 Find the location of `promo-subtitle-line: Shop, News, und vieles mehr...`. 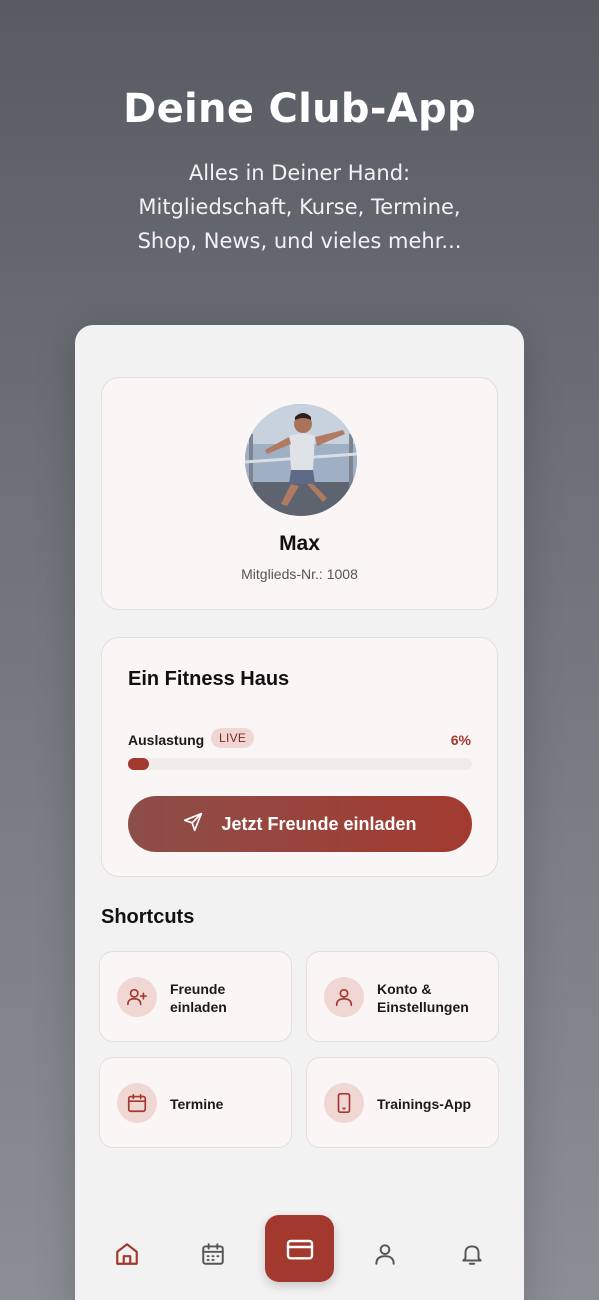

promo-subtitle-line: Shop, News, und vieles mehr... is located at coordinates (299, 241).